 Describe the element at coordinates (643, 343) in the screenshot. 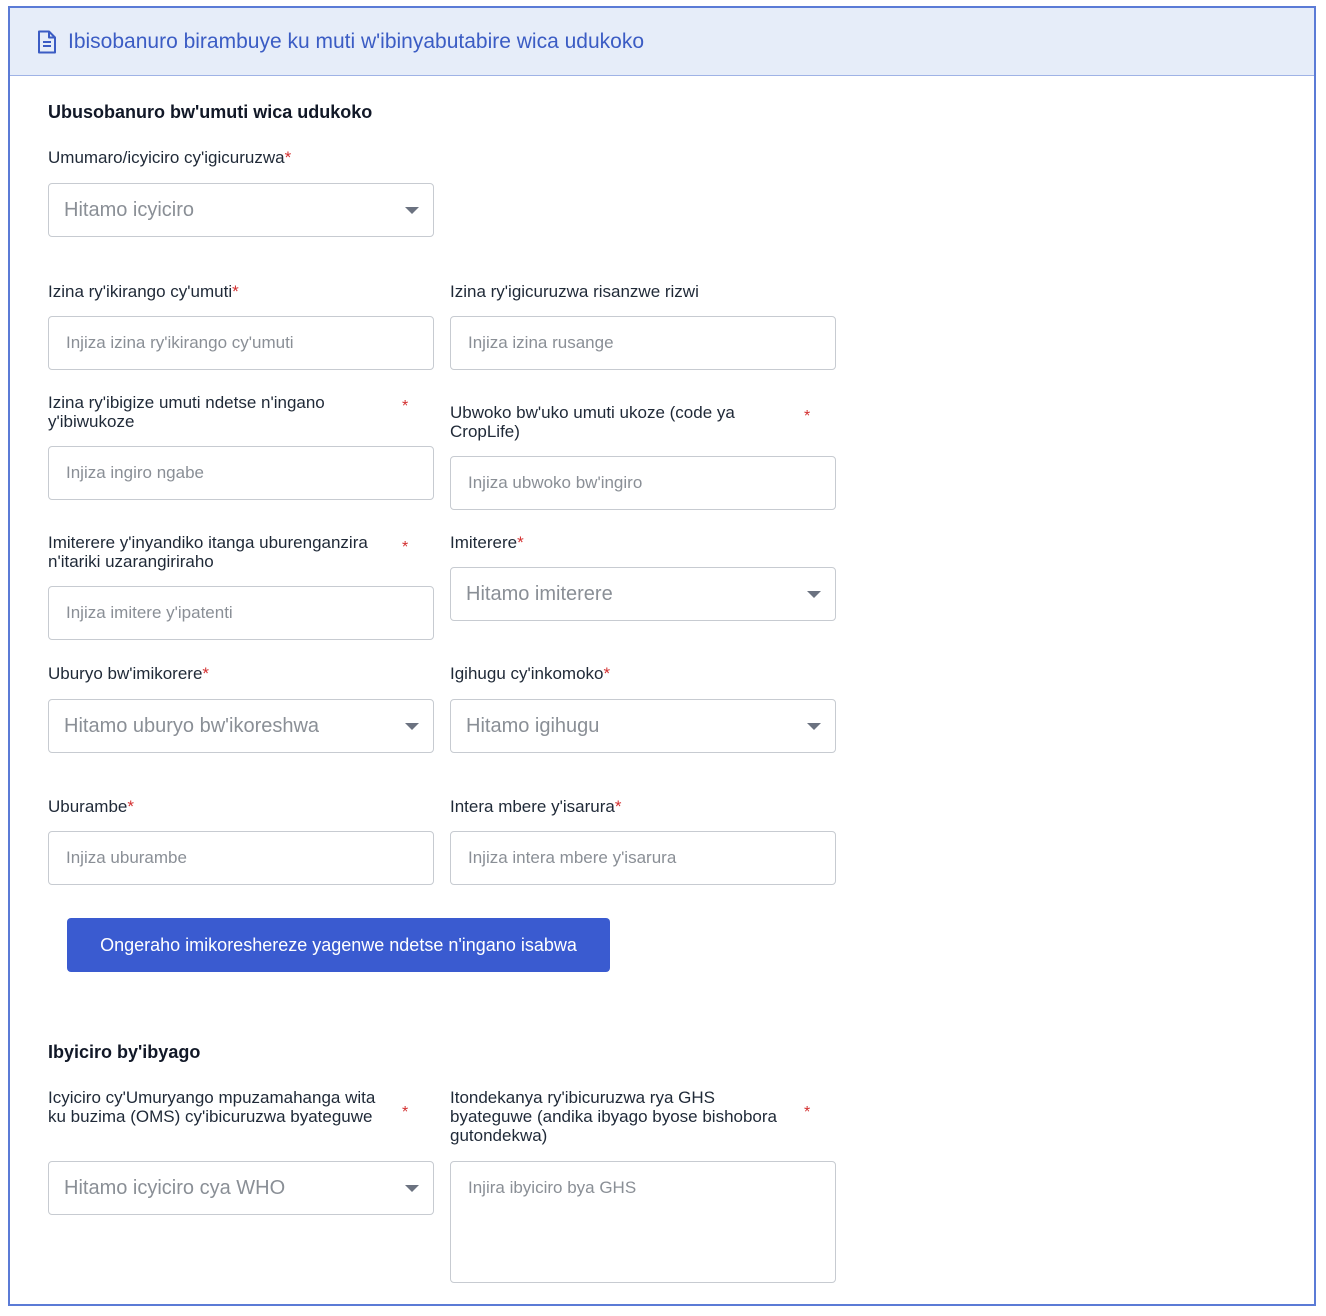

I see `common-name-input` at that location.